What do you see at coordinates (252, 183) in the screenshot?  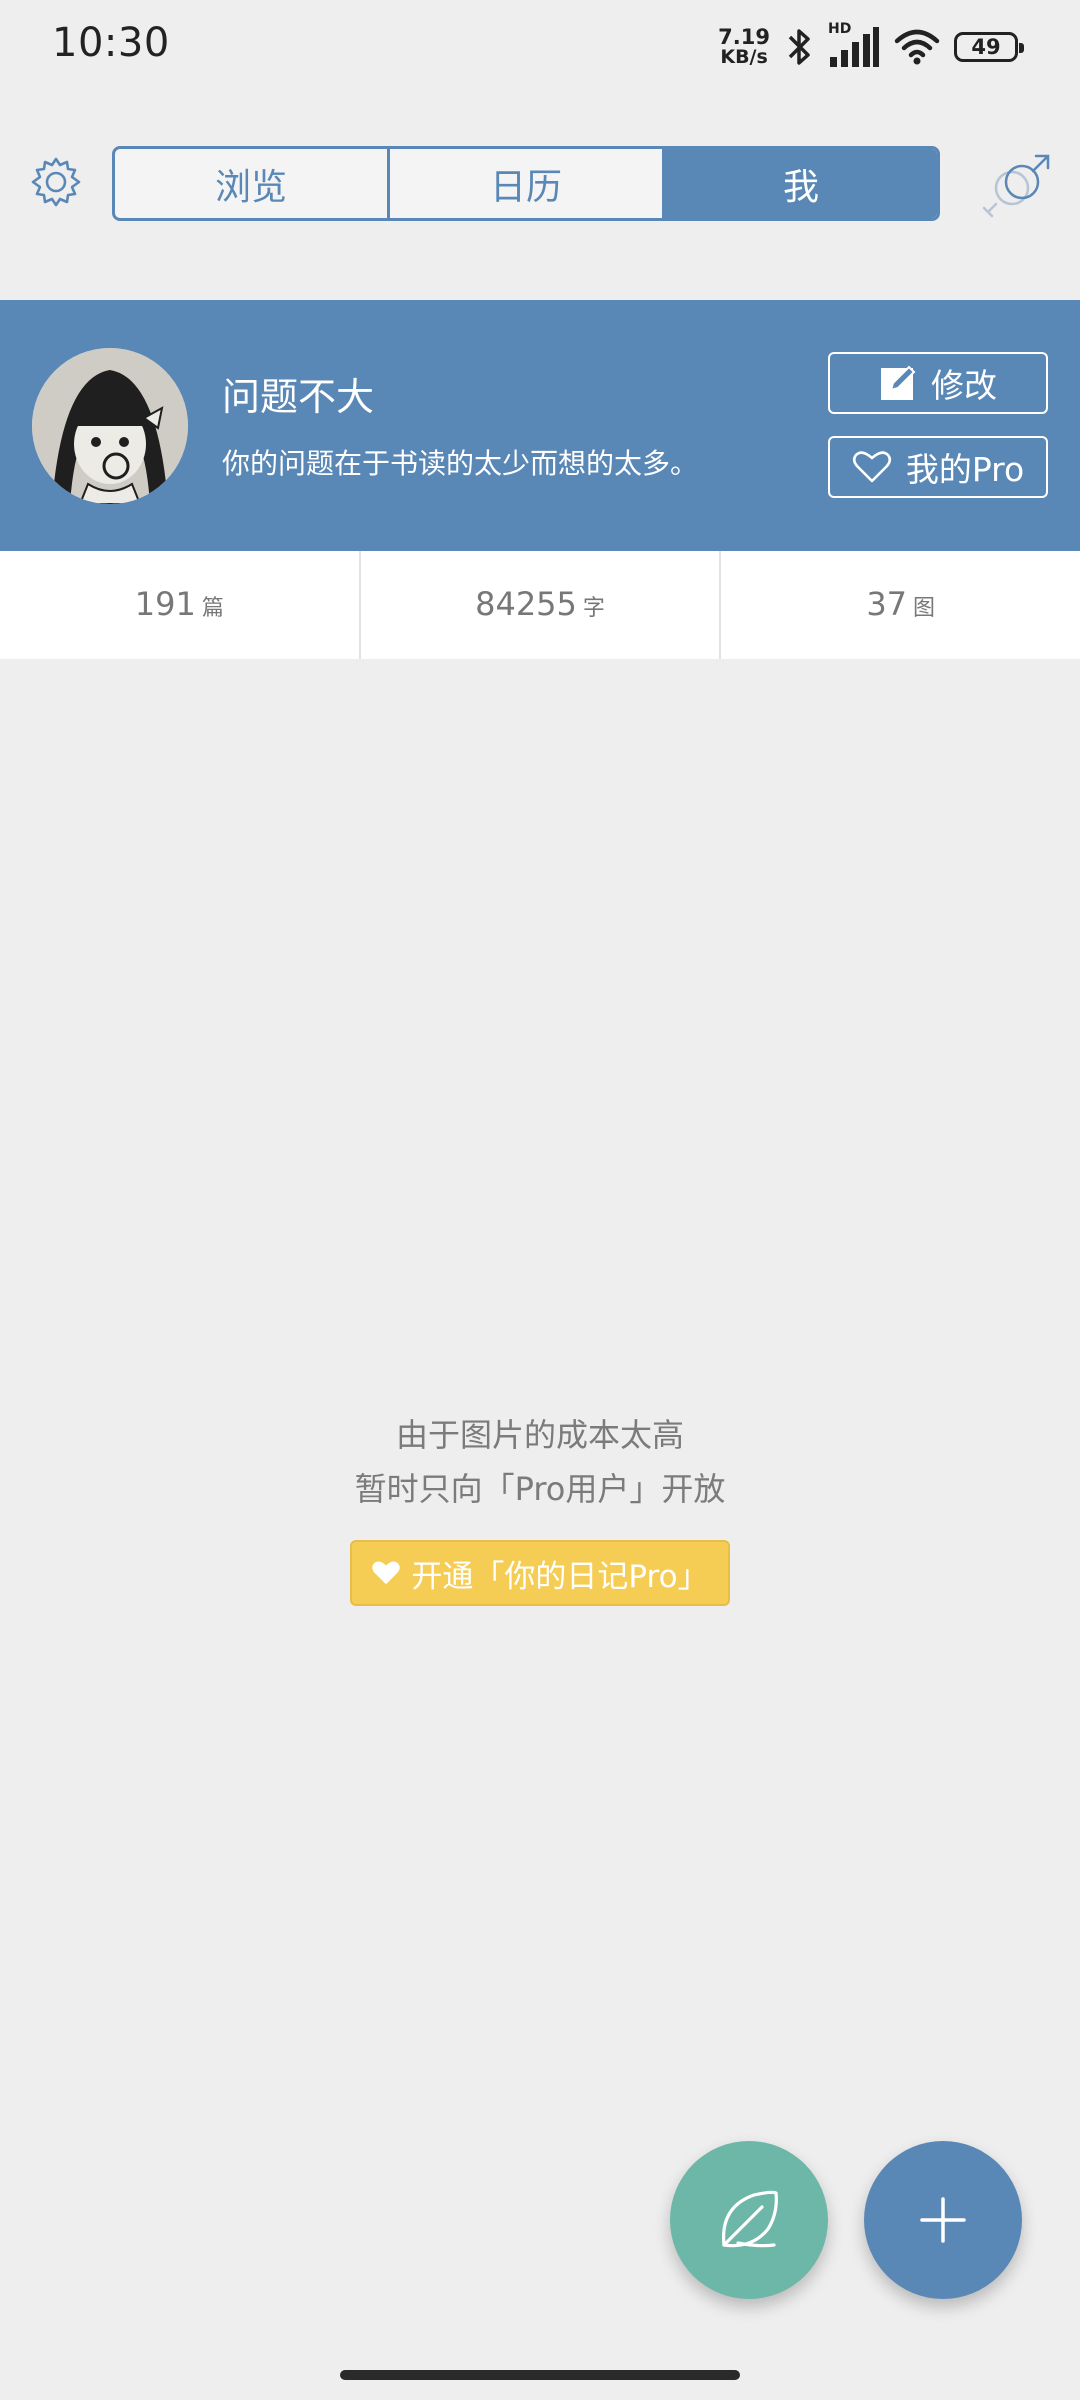 I see `tab-browse: 浏览` at bounding box center [252, 183].